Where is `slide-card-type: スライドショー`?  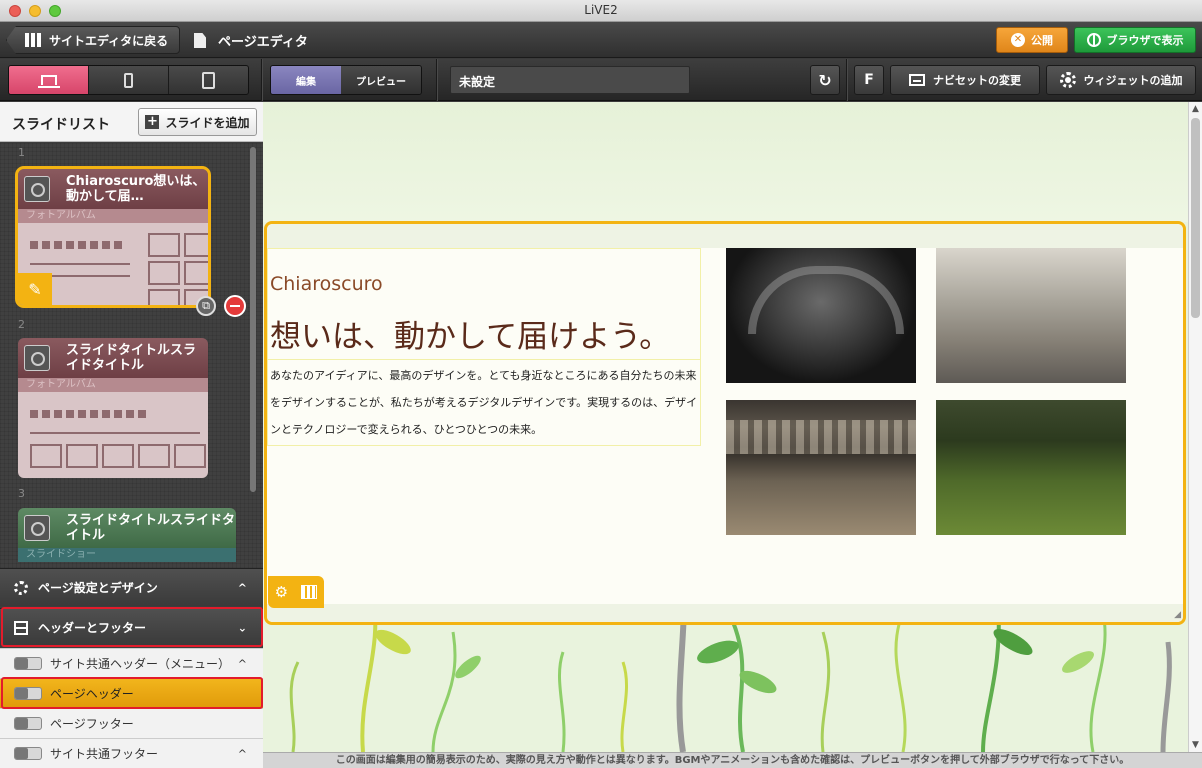 slide-card-type: スライドショー is located at coordinates (127, 555).